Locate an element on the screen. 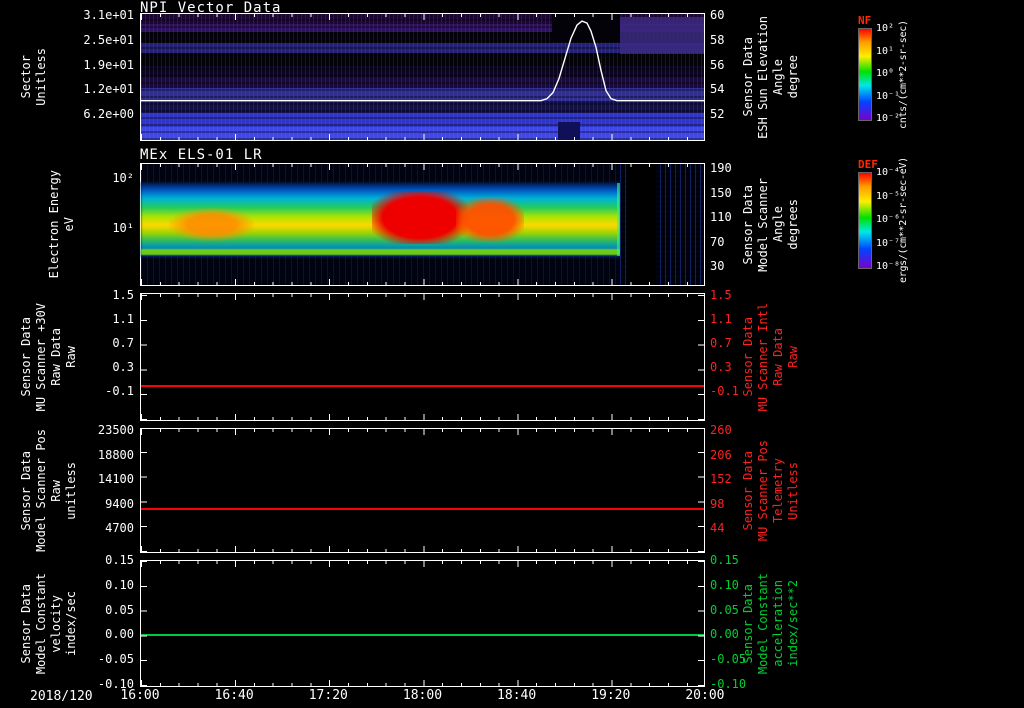  axis-label-line: acceleration is located at coordinates (778, 623).